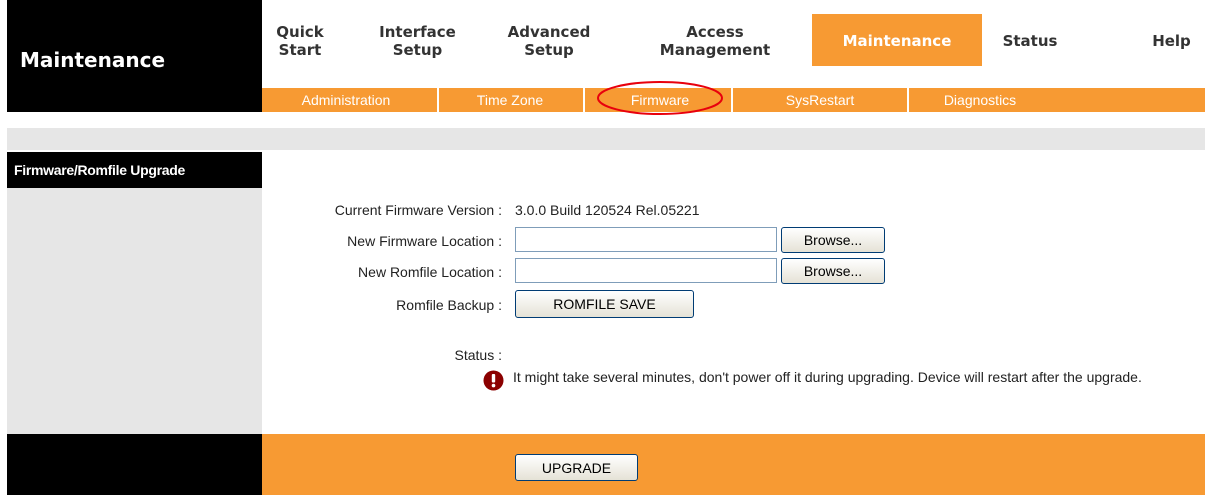 The image size is (1205, 495). What do you see at coordinates (346, 100) in the screenshot?
I see `subnav-administration: Administration` at bounding box center [346, 100].